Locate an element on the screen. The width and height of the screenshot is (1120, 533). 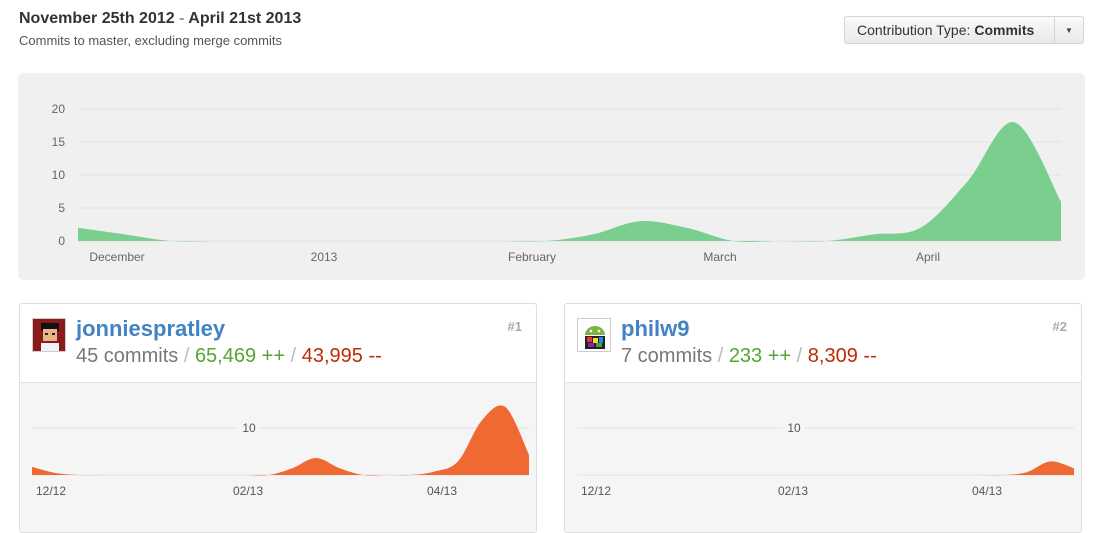
range-dash: - is located at coordinates (182, 18).